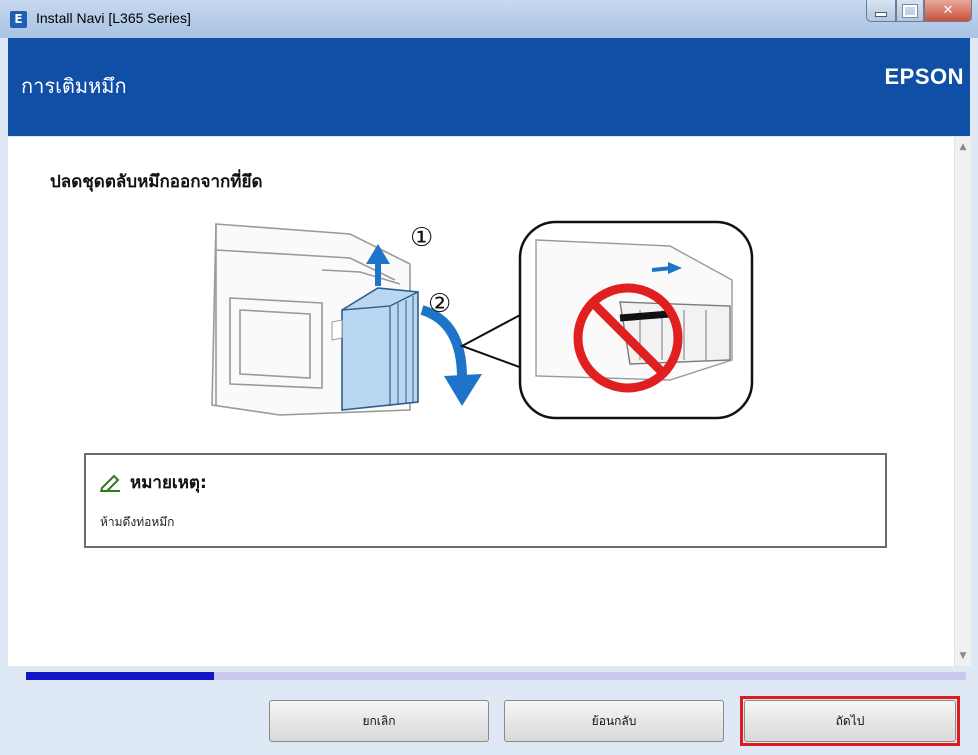 The height and width of the screenshot is (755, 978). I want to click on scroll-down-icon: ▼, so click(963, 656).